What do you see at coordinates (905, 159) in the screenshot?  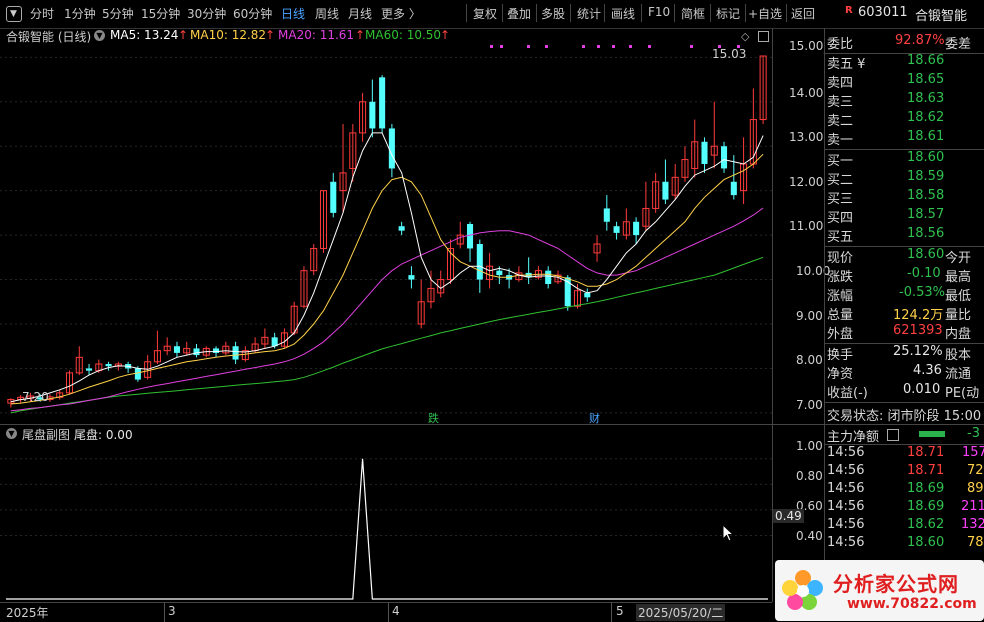 I see `bid-row: 买一 18.60` at bounding box center [905, 159].